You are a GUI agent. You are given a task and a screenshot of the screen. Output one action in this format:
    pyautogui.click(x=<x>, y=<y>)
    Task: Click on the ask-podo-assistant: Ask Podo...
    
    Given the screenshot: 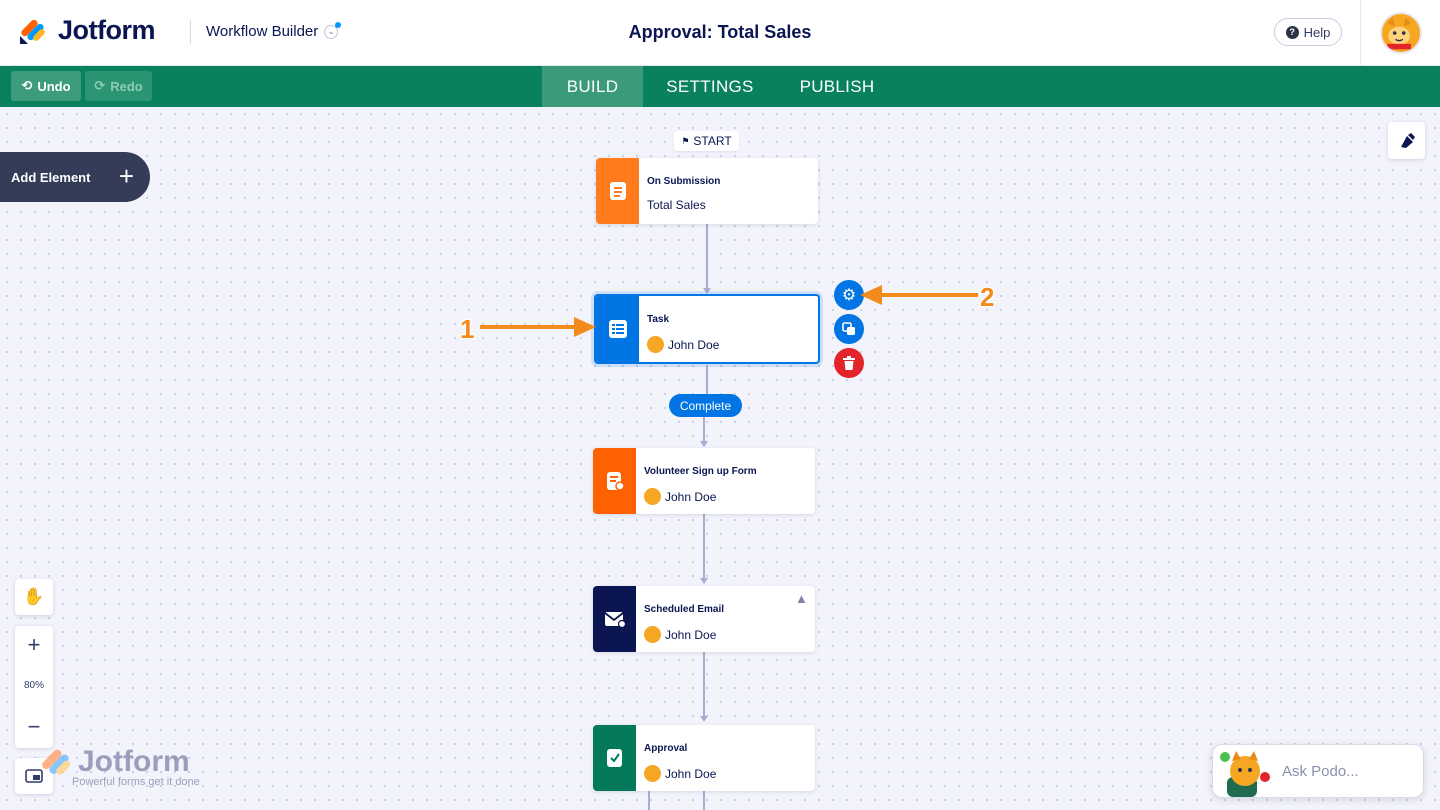 What is the action you would take?
    pyautogui.click(x=1318, y=771)
    